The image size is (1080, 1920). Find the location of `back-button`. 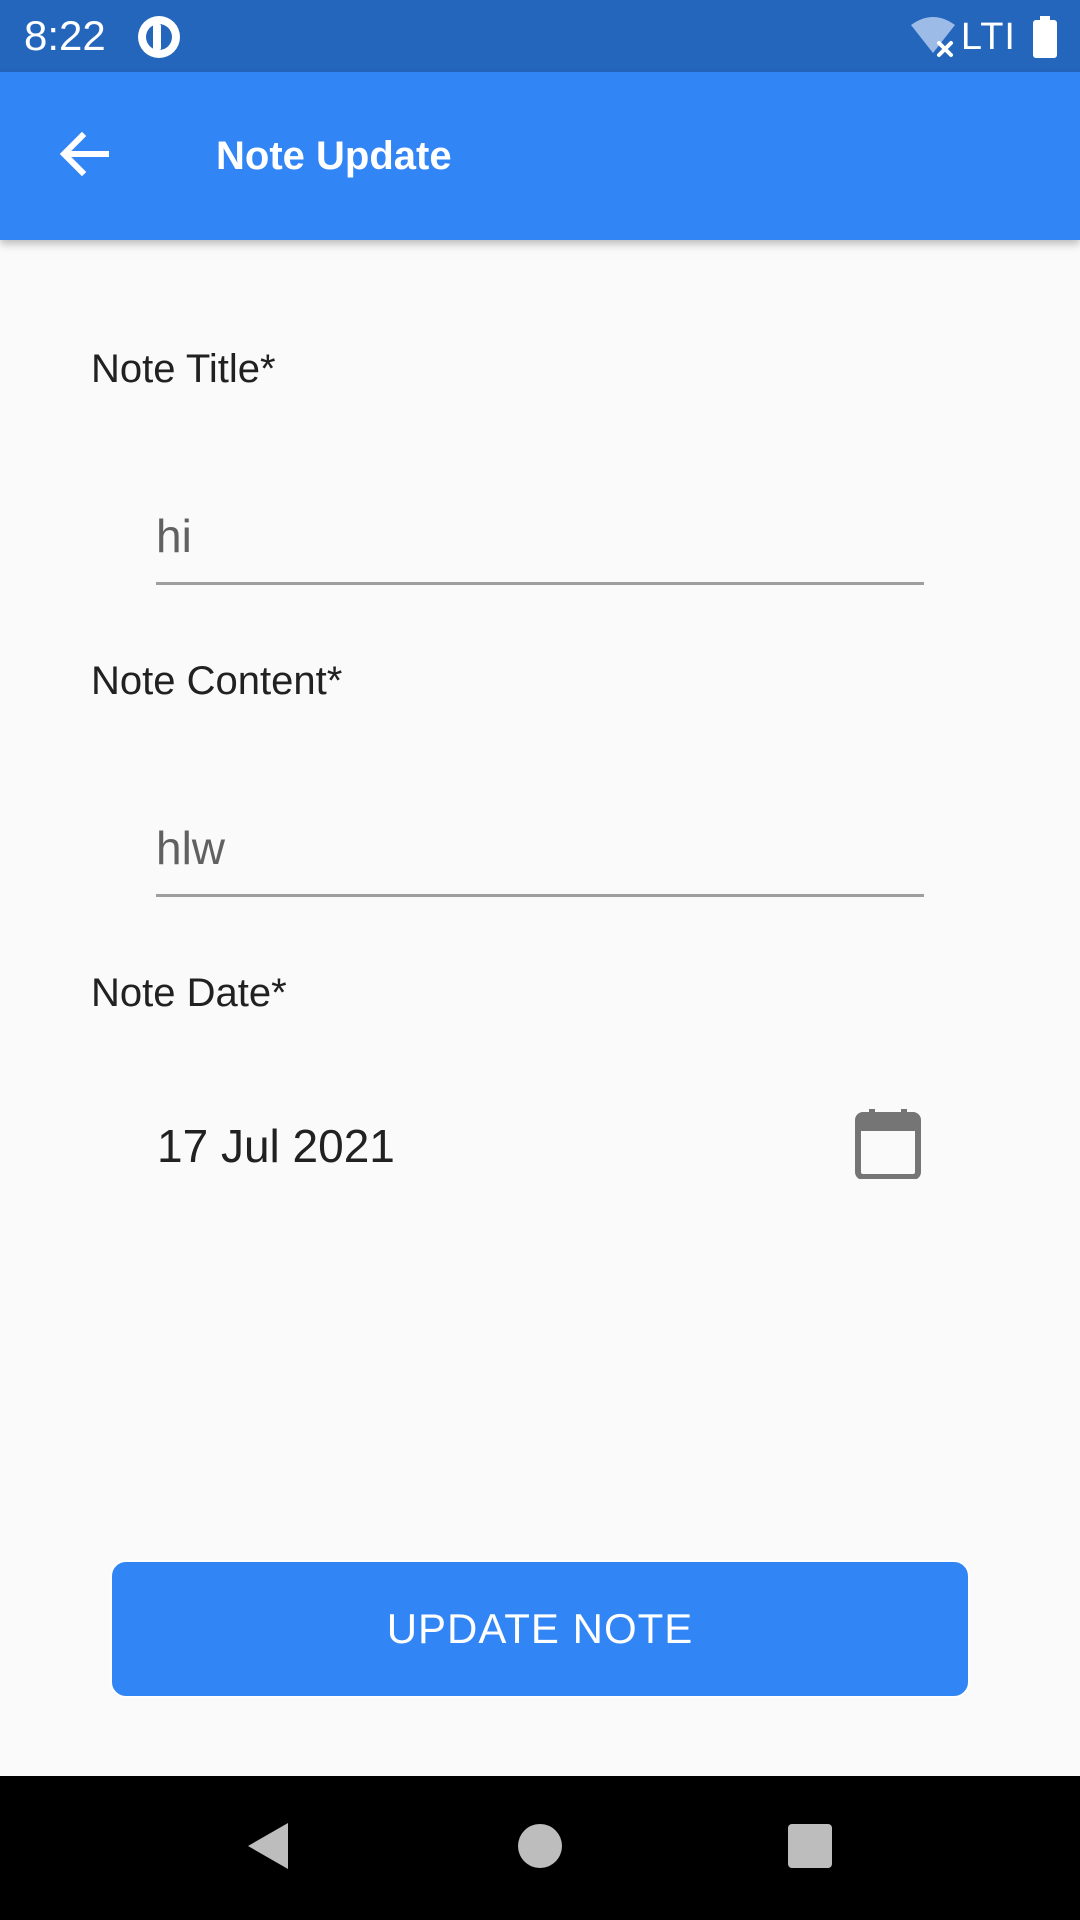

back-button is located at coordinates (84, 156).